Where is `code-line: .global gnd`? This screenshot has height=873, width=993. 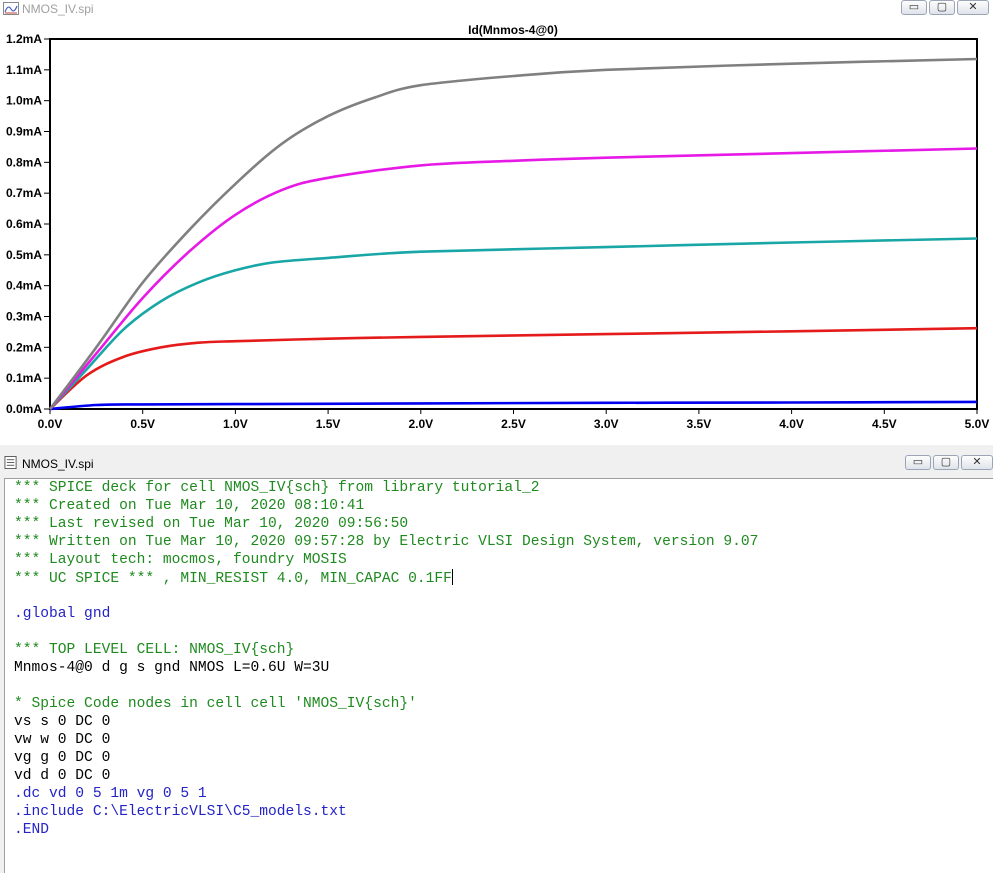
code-line: .global gnd is located at coordinates (386, 614).